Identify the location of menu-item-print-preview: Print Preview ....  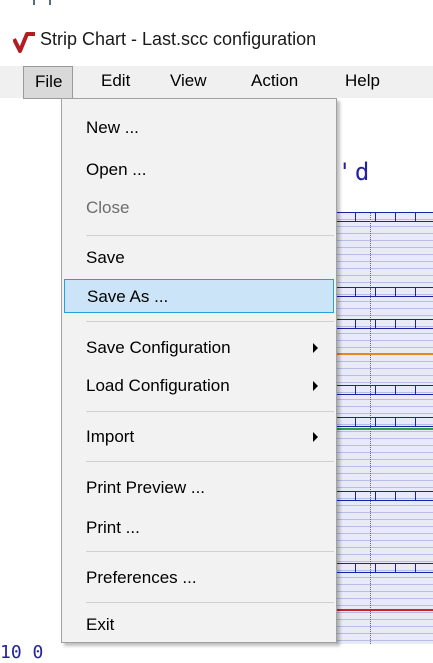
(199, 488).